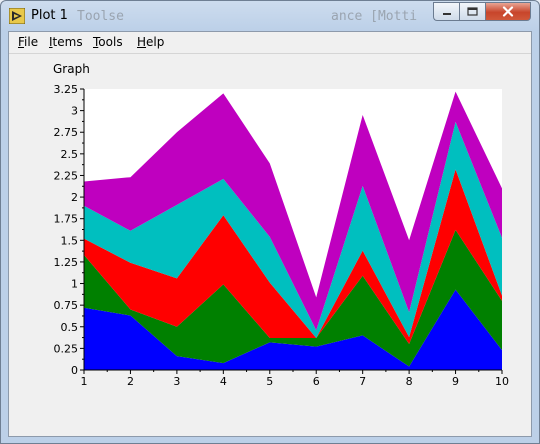 The image size is (540, 444). What do you see at coordinates (150, 42) in the screenshot?
I see `menu-help: Help` at bounding box center [150, 42].